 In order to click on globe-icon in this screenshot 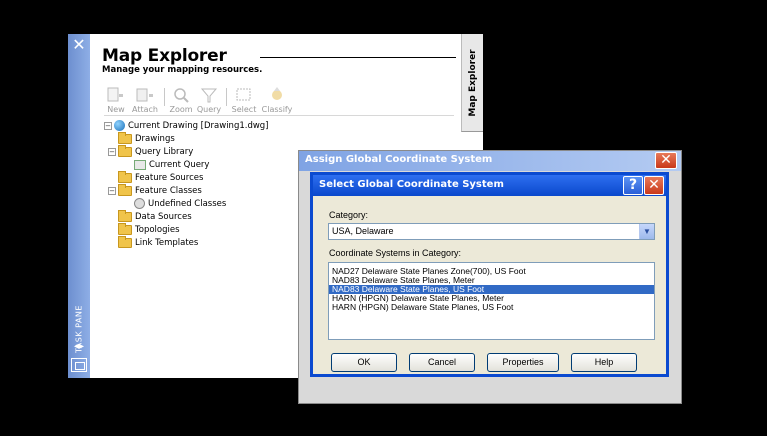, I will do `click(119, 125)`.